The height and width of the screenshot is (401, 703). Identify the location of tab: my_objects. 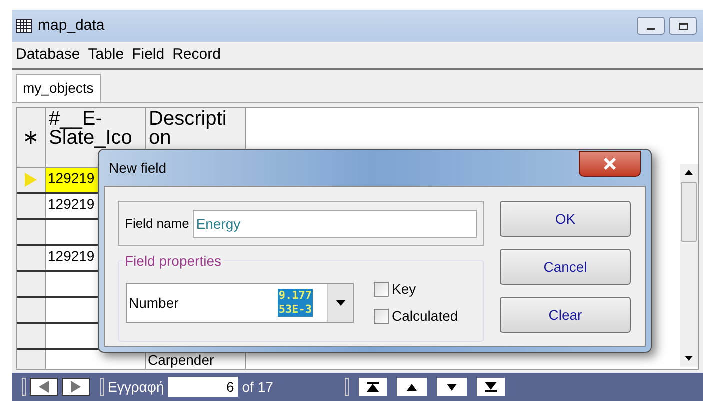
(58, 88).